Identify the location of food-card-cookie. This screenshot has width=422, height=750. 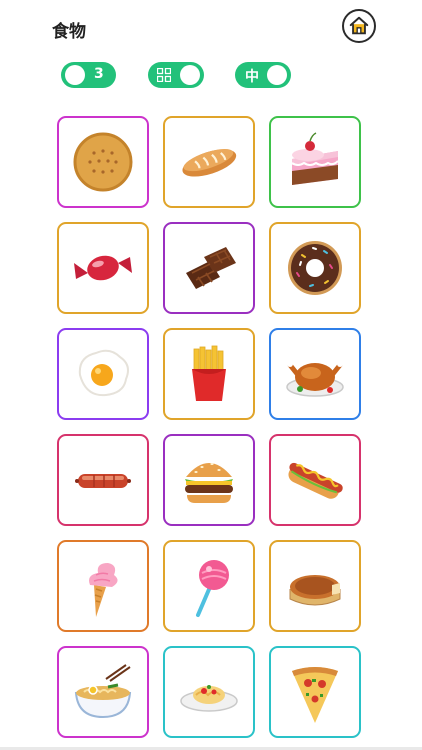
(103, 162).